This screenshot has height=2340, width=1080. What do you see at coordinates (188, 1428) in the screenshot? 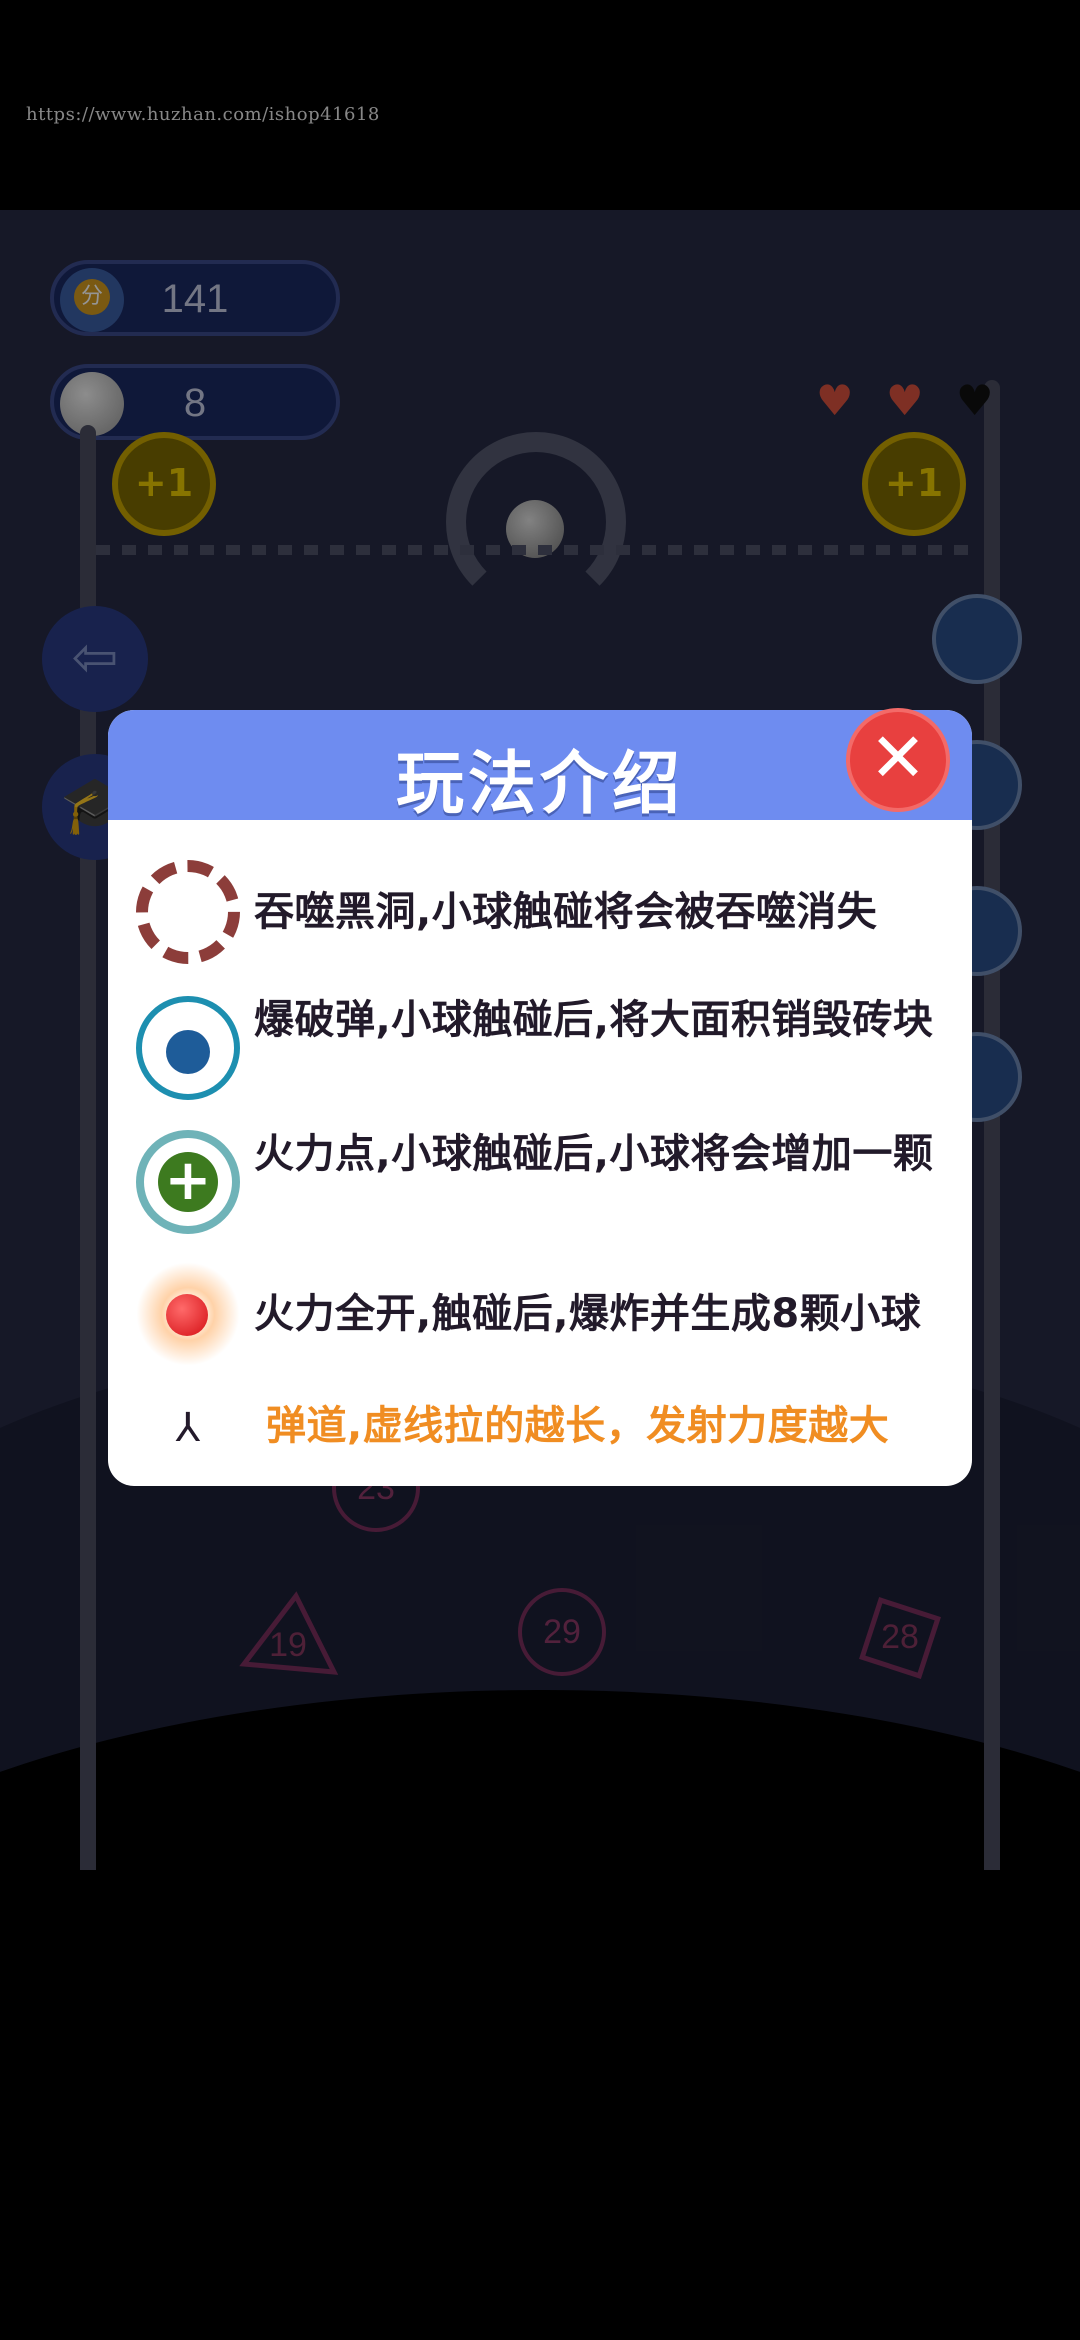
I see `trajectory-icon: ⅄` at bounding box center [188, 1428].